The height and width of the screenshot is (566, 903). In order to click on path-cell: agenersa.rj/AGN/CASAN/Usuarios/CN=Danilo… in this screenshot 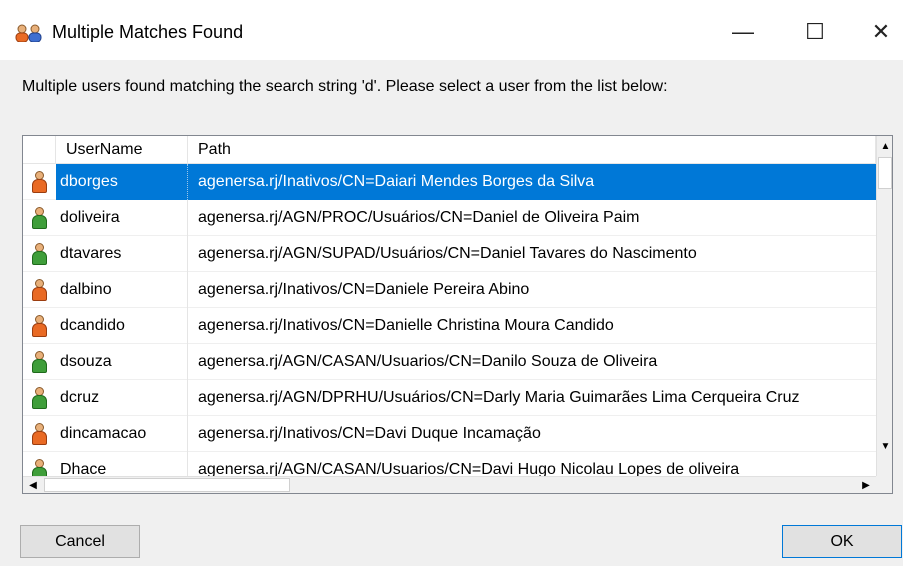, I will do `click(428, 361)`.